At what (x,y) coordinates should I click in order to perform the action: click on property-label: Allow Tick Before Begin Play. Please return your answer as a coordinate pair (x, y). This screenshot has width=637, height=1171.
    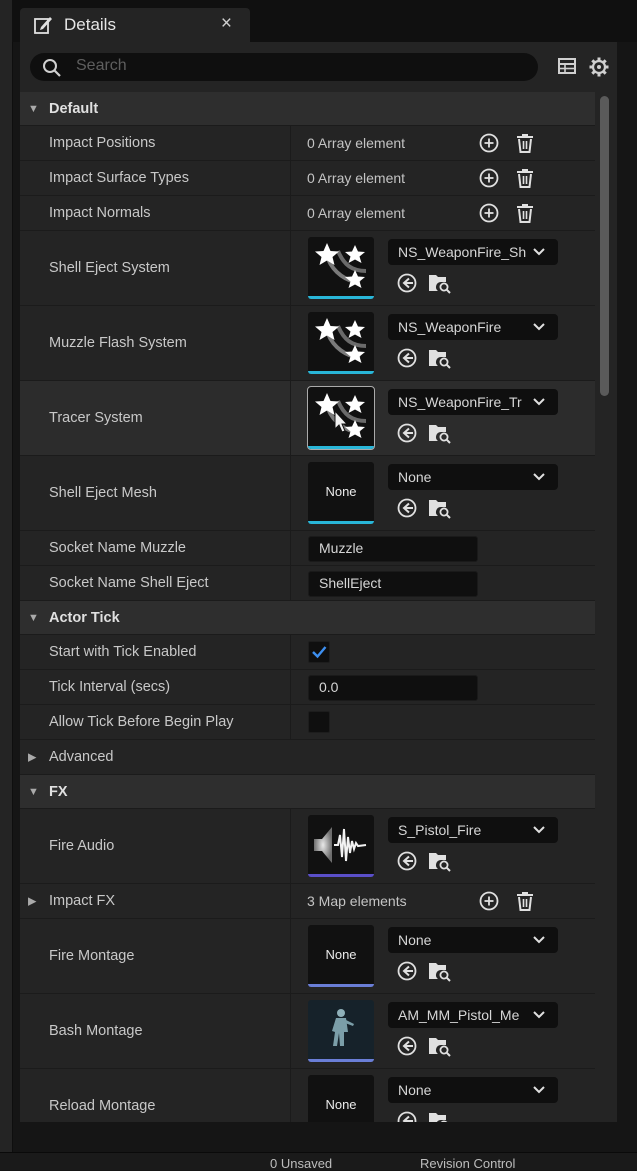
    Looking at the image, I should click on (141, 722).